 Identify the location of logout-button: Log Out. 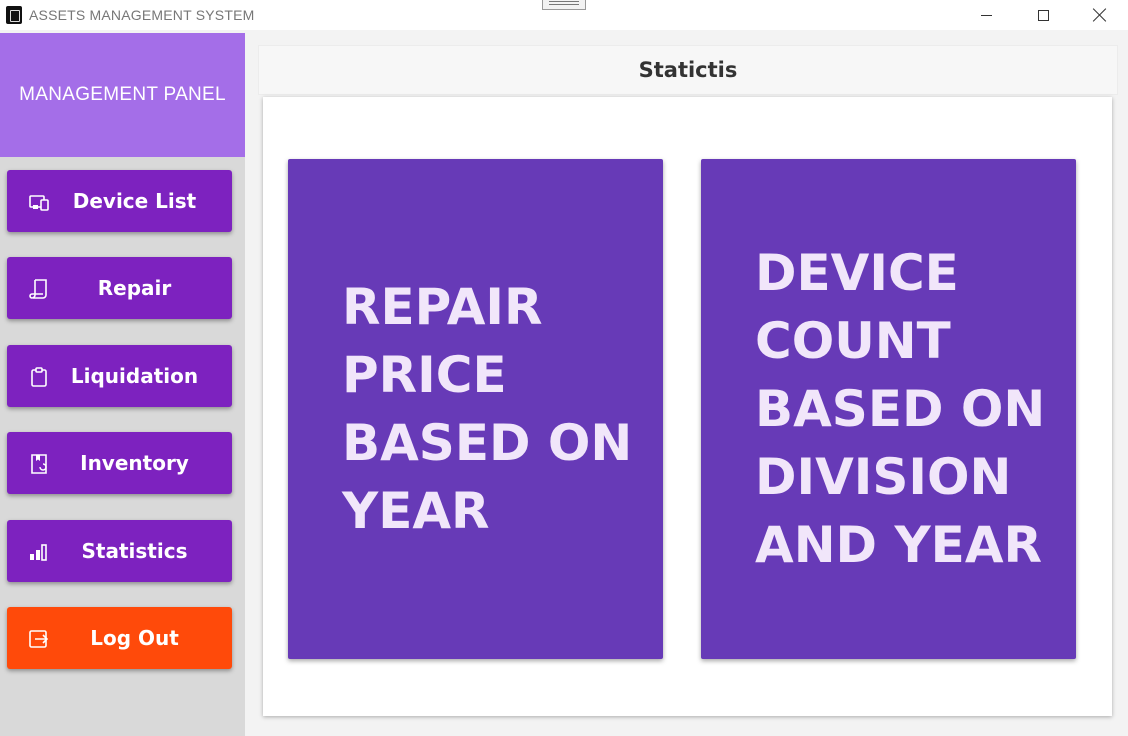
(119, 638).